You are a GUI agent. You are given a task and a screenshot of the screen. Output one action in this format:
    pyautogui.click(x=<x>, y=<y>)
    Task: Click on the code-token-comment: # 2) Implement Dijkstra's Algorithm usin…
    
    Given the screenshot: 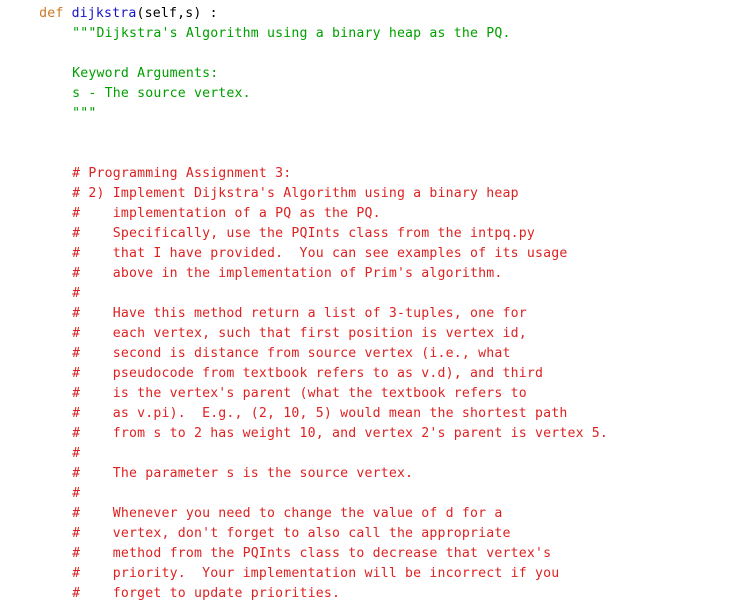 What is the action you would take?
    pyautogui.click(x=295, y=193)
    